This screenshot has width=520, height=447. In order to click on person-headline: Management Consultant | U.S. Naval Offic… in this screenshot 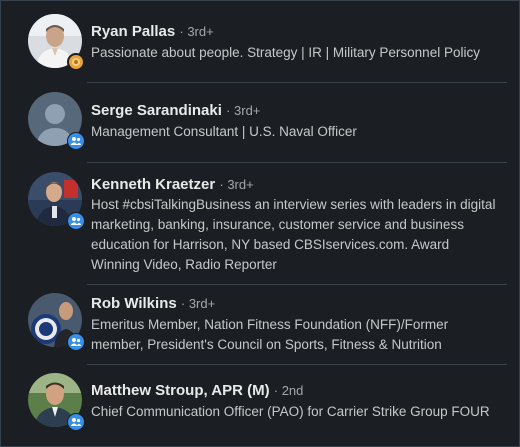, I will do `click(224, 131)`.